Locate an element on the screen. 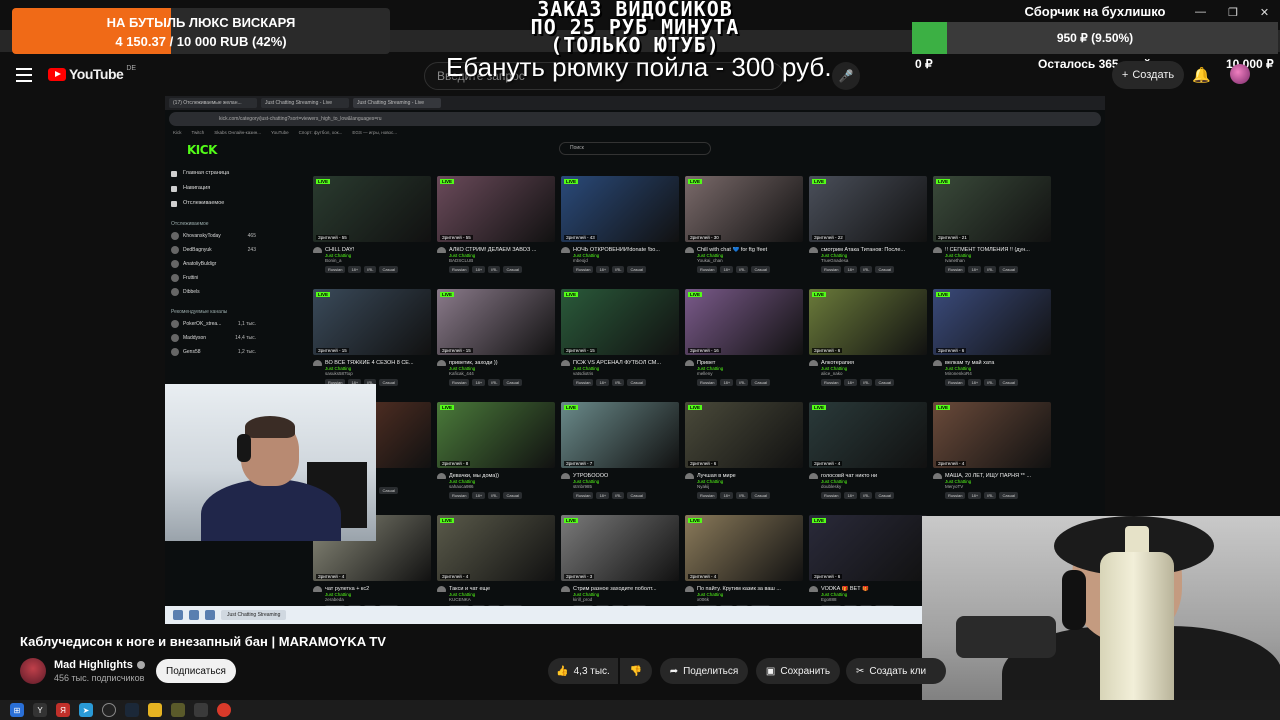 This screenshot has height=720, width=1280. stream-thumbnail: LIVE Зрителей - 22 is located at coordinates (868, 209).